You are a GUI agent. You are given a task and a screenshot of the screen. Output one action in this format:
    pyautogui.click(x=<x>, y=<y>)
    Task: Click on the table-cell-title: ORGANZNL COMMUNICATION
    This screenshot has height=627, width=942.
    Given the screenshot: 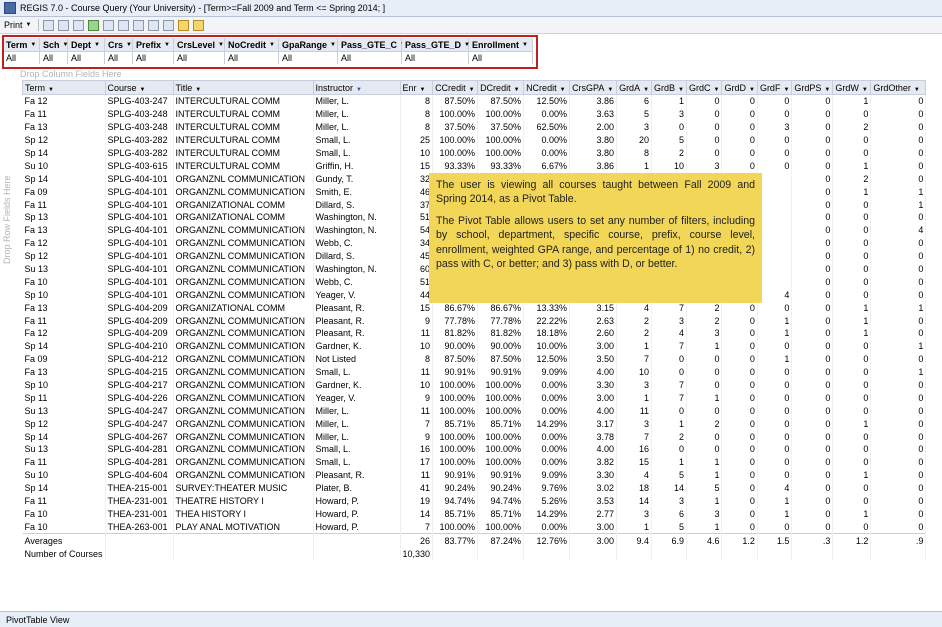 What is the action you would take?
    pyautogui.click(x=243, y=256)
    